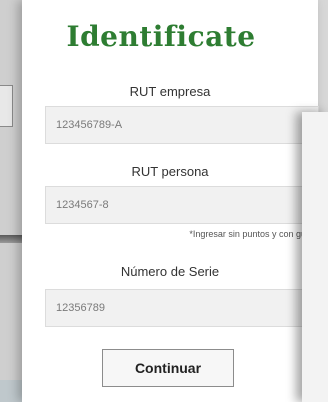 The image size is (328, 402). Describe the element at coordinates (170, 171) in the screenshot. I see `rut-persona-label: RUT persona` at that location.